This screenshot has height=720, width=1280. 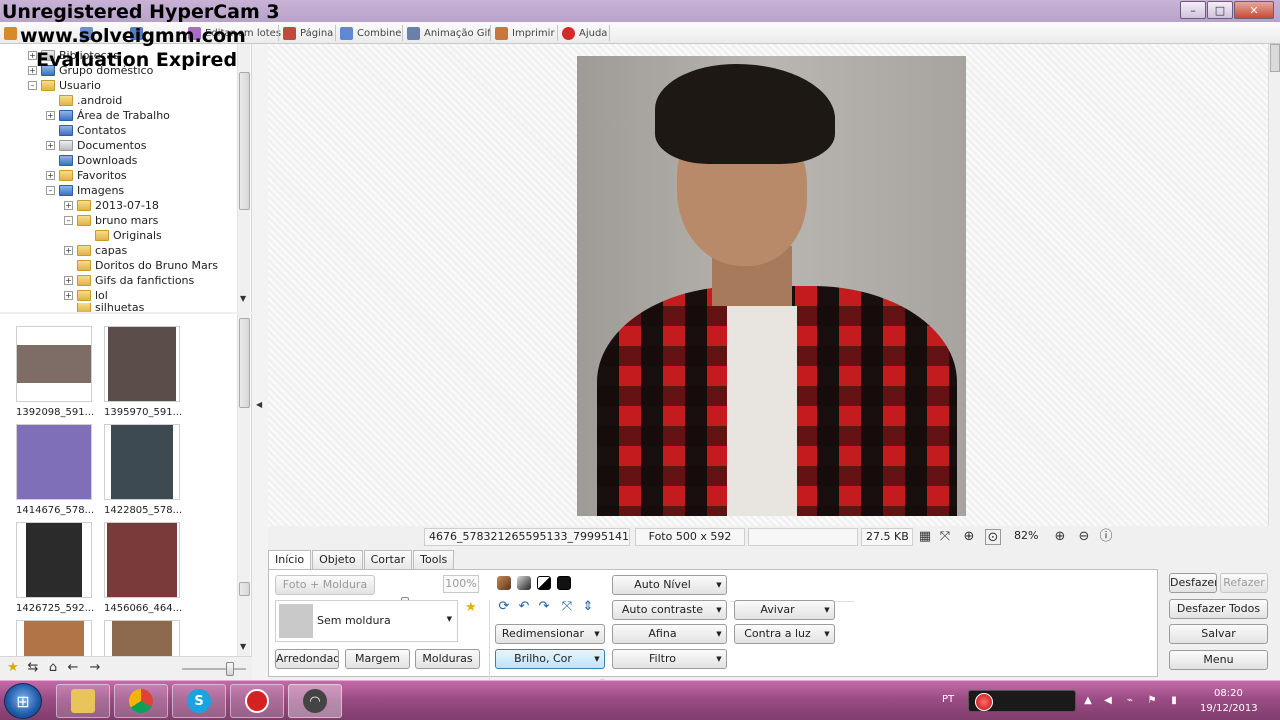 What do you see at coordinates (129, 280) in the screenshot?
I see `tree-item-gifs: + Gifs da fanfictions` at bounding box center [129, 280].